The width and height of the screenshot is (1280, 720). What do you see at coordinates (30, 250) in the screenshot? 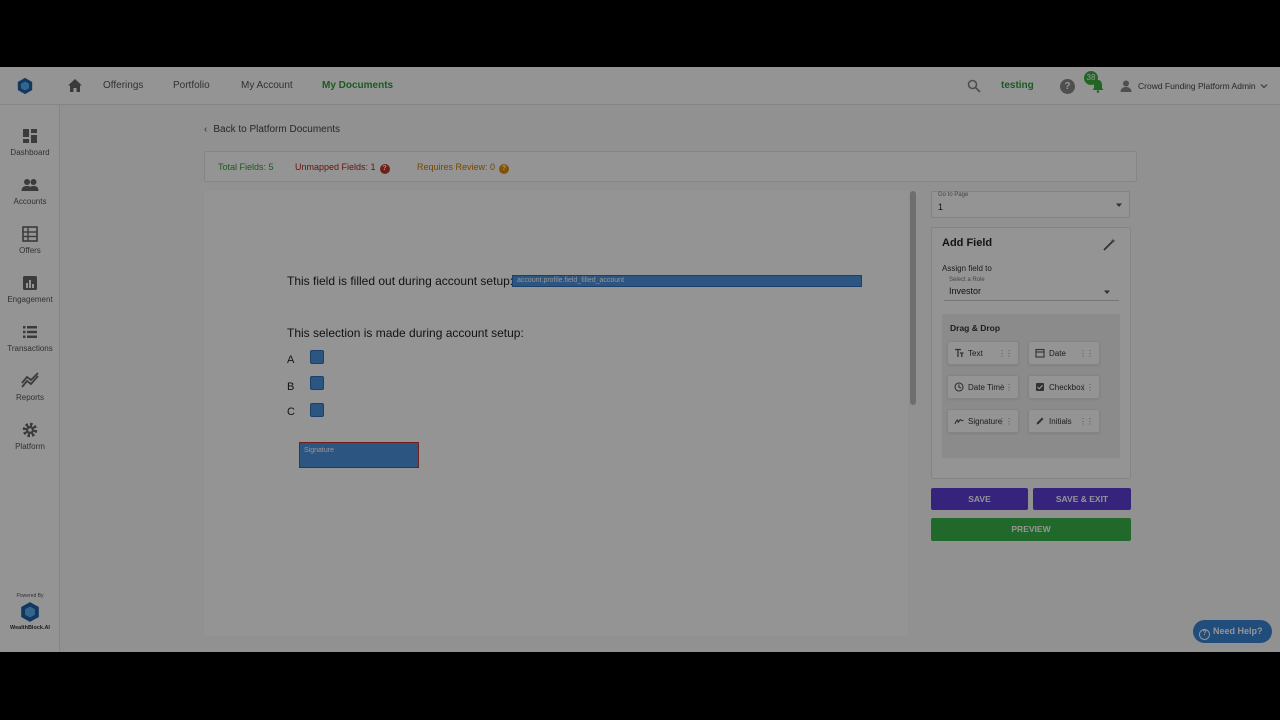
I see `sidebar-item-label: Offers` at bounding box center [30, 250].